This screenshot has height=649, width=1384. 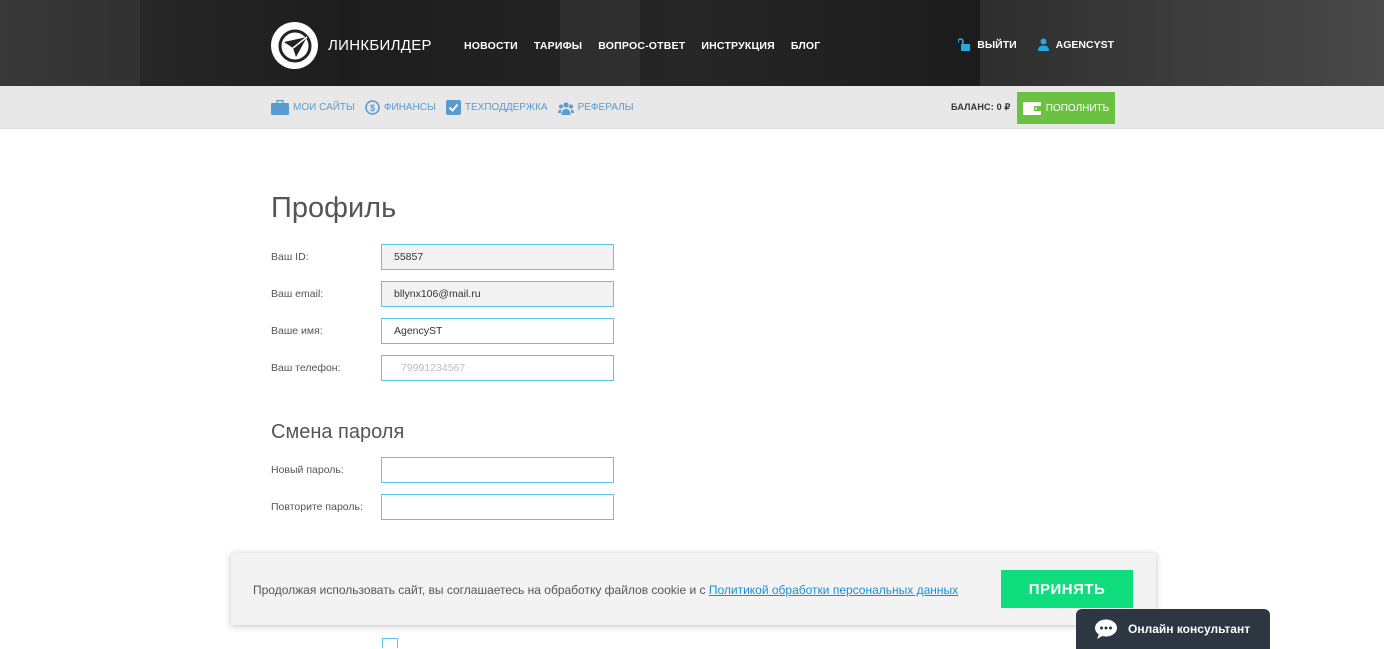 I want to click on balance-value: БАЛАНС: 0 ₽, so click(x=981, y=107).